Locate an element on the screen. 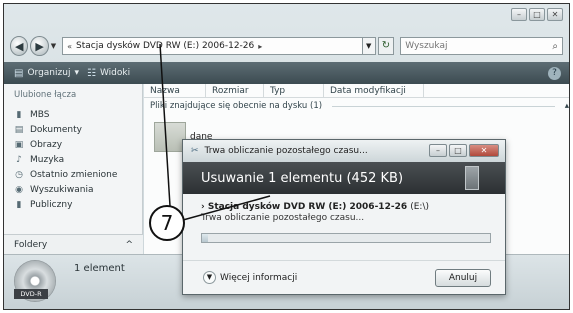  cancel-button: Anuluj is located at coordinates (463, 277).